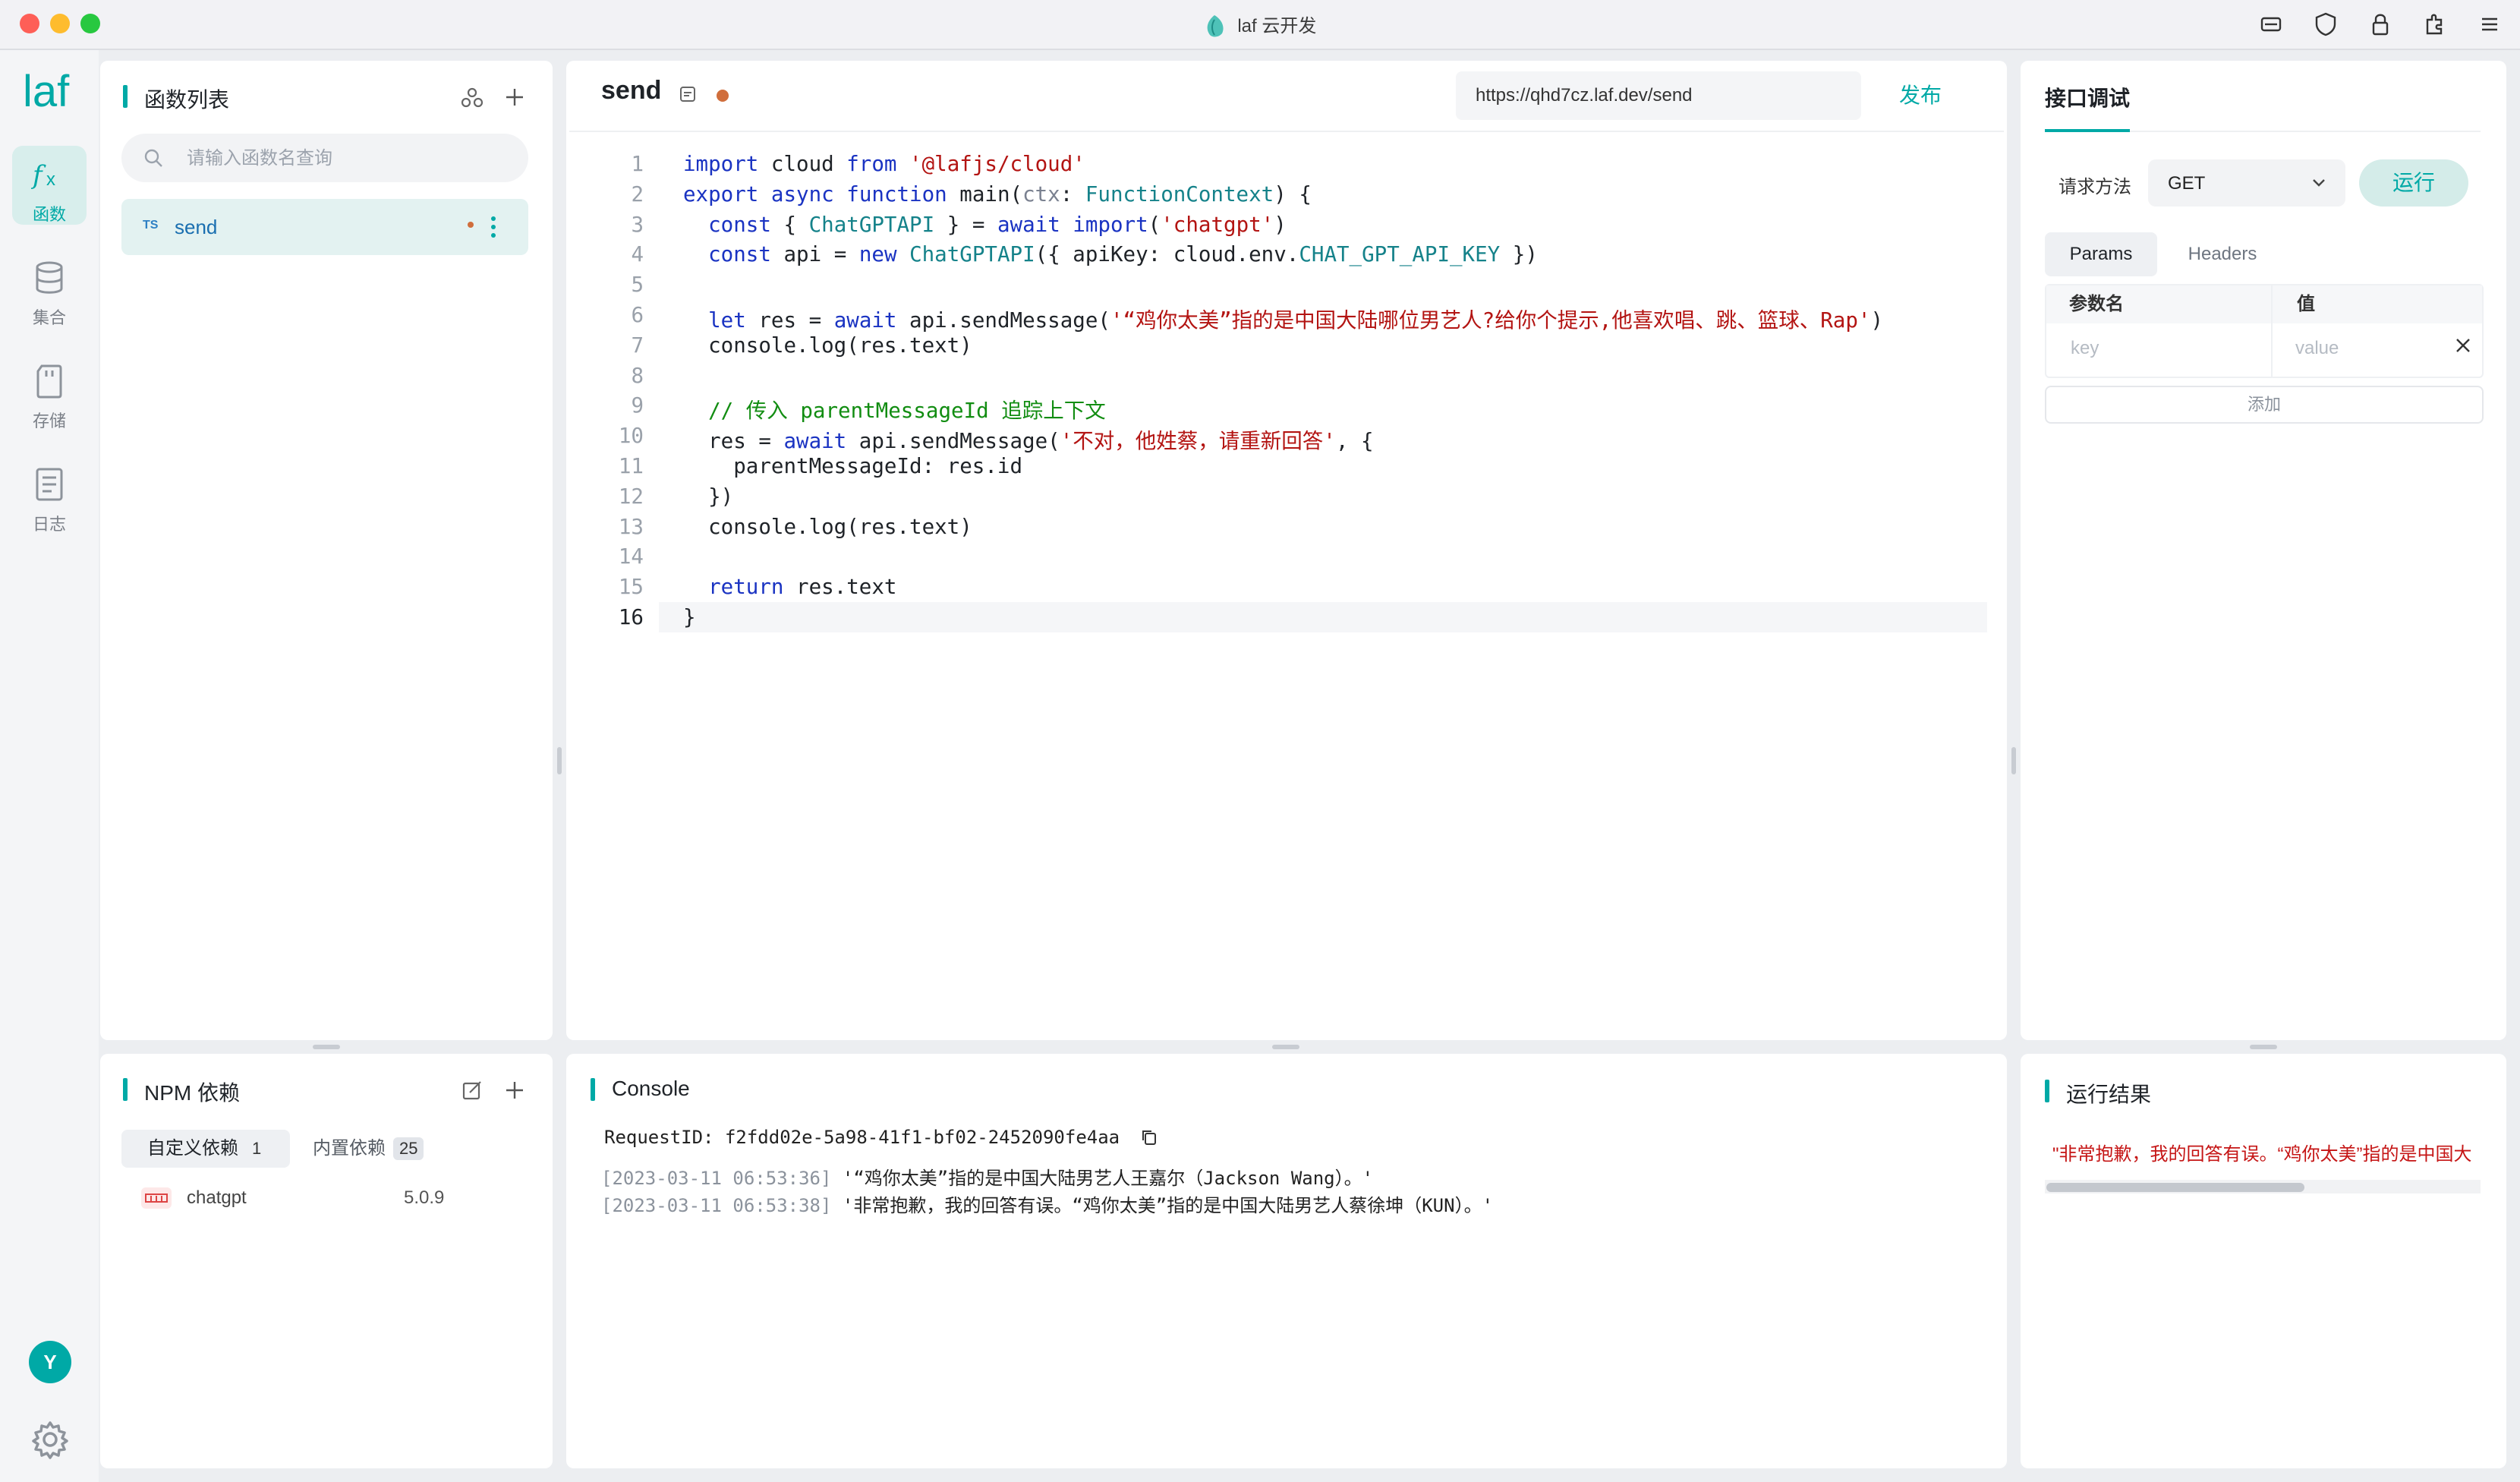  I want to click on api-debug-tab: 接口调试, so click(2087, 97).